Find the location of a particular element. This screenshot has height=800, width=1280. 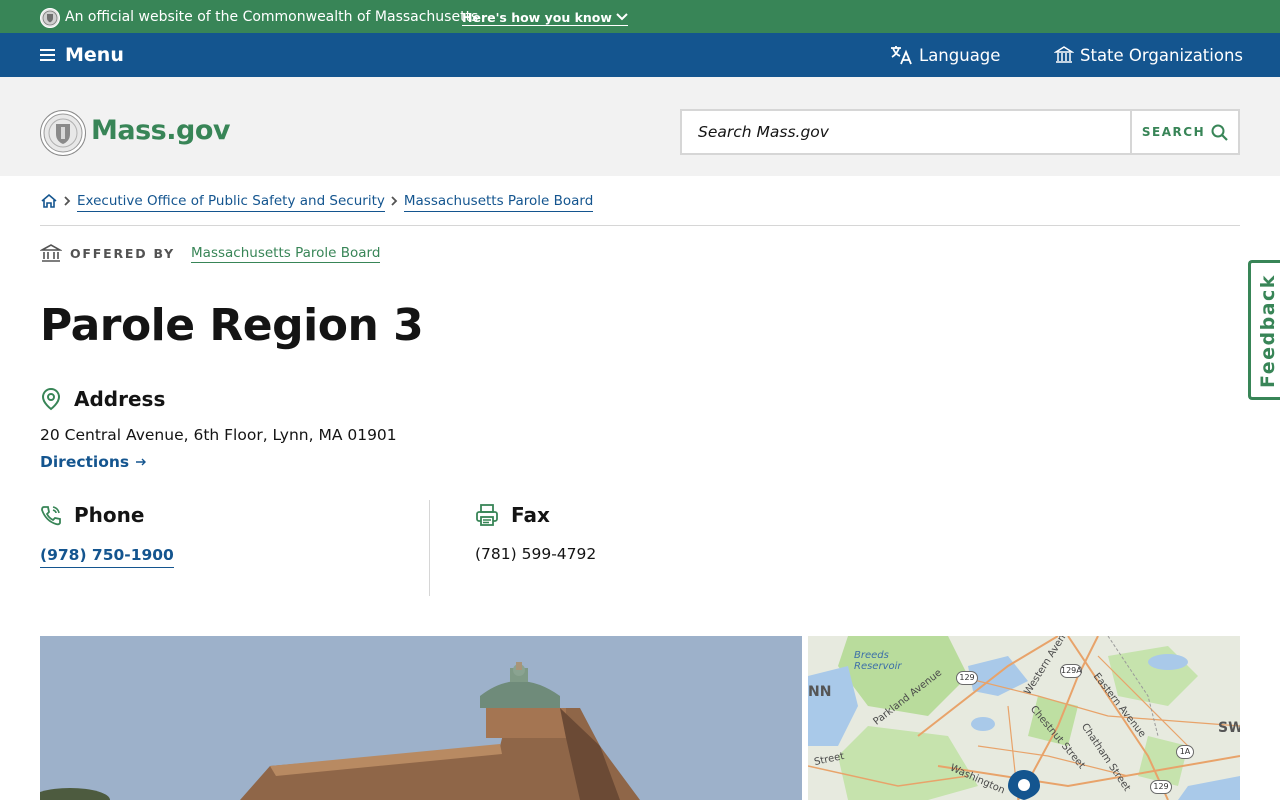

contact-divider is located at coordinates (429, 548).